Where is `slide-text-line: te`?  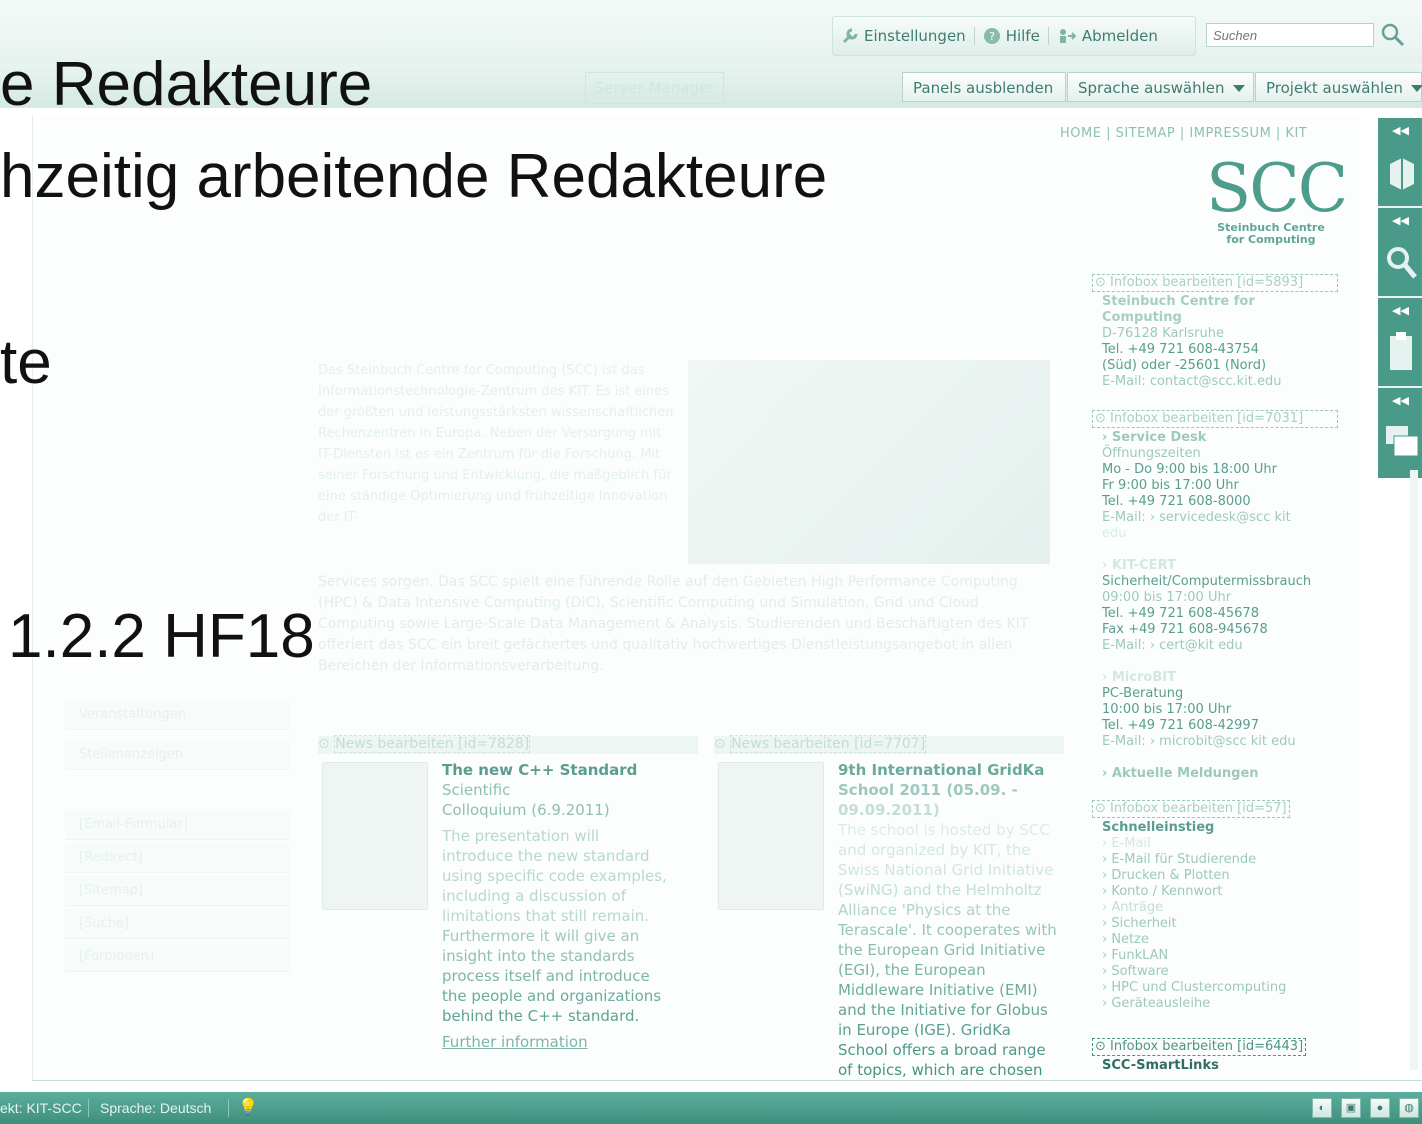 slide-text-line: te is located at coordinates (26, 362).